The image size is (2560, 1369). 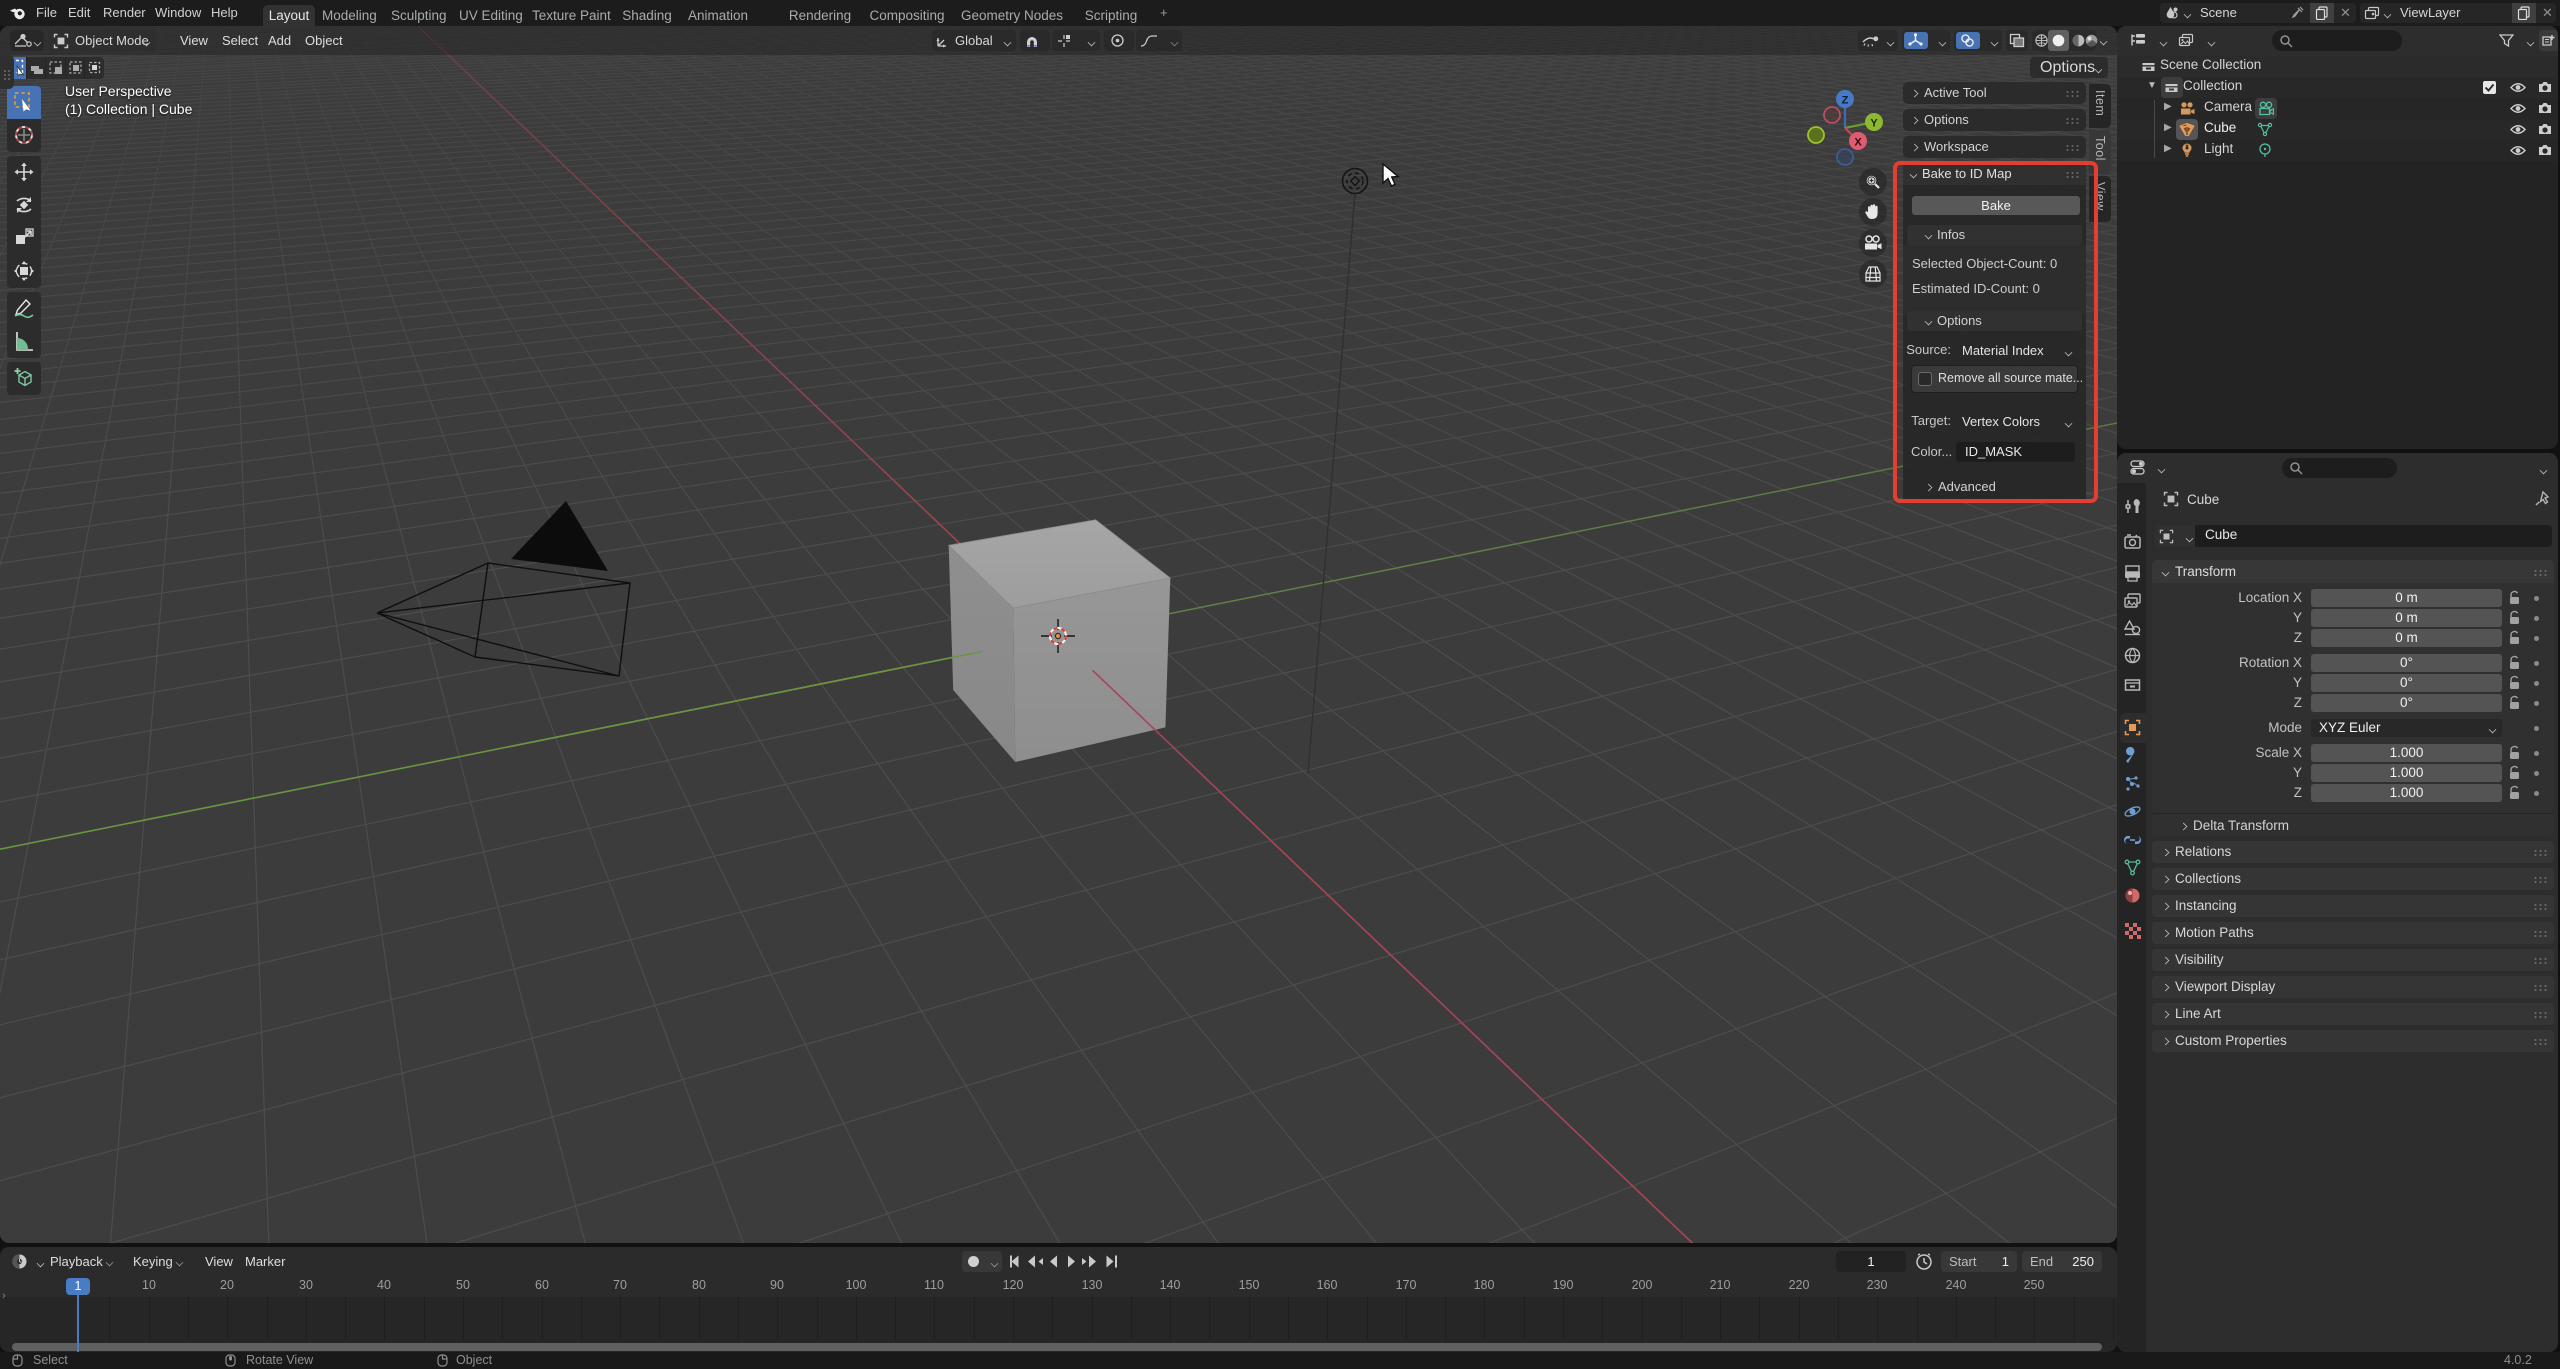 I want to click on svg-text: Y, so click(x=1874, y=124).